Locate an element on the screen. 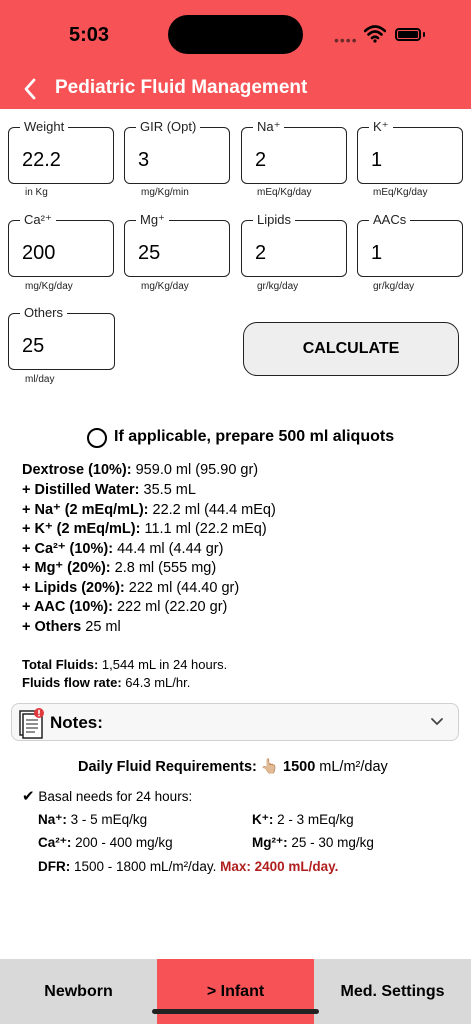 The width and height of the screenshot is (471, 1024). others-unit: ml/day is located at coordinates (40, 379).